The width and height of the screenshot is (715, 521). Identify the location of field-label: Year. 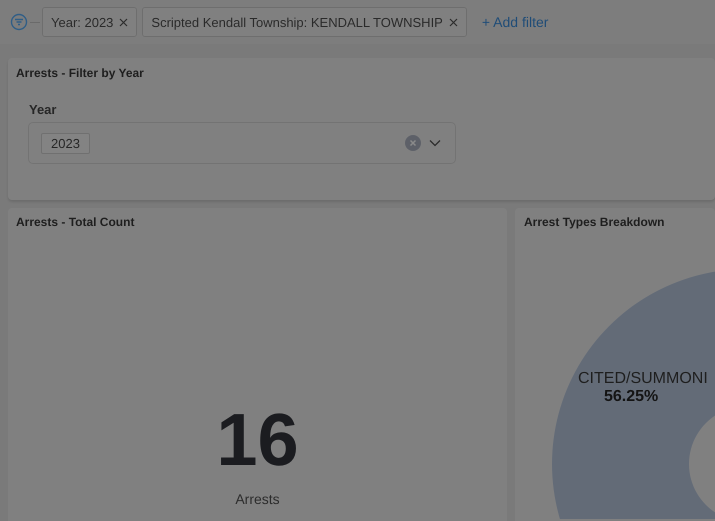
(43, 109).